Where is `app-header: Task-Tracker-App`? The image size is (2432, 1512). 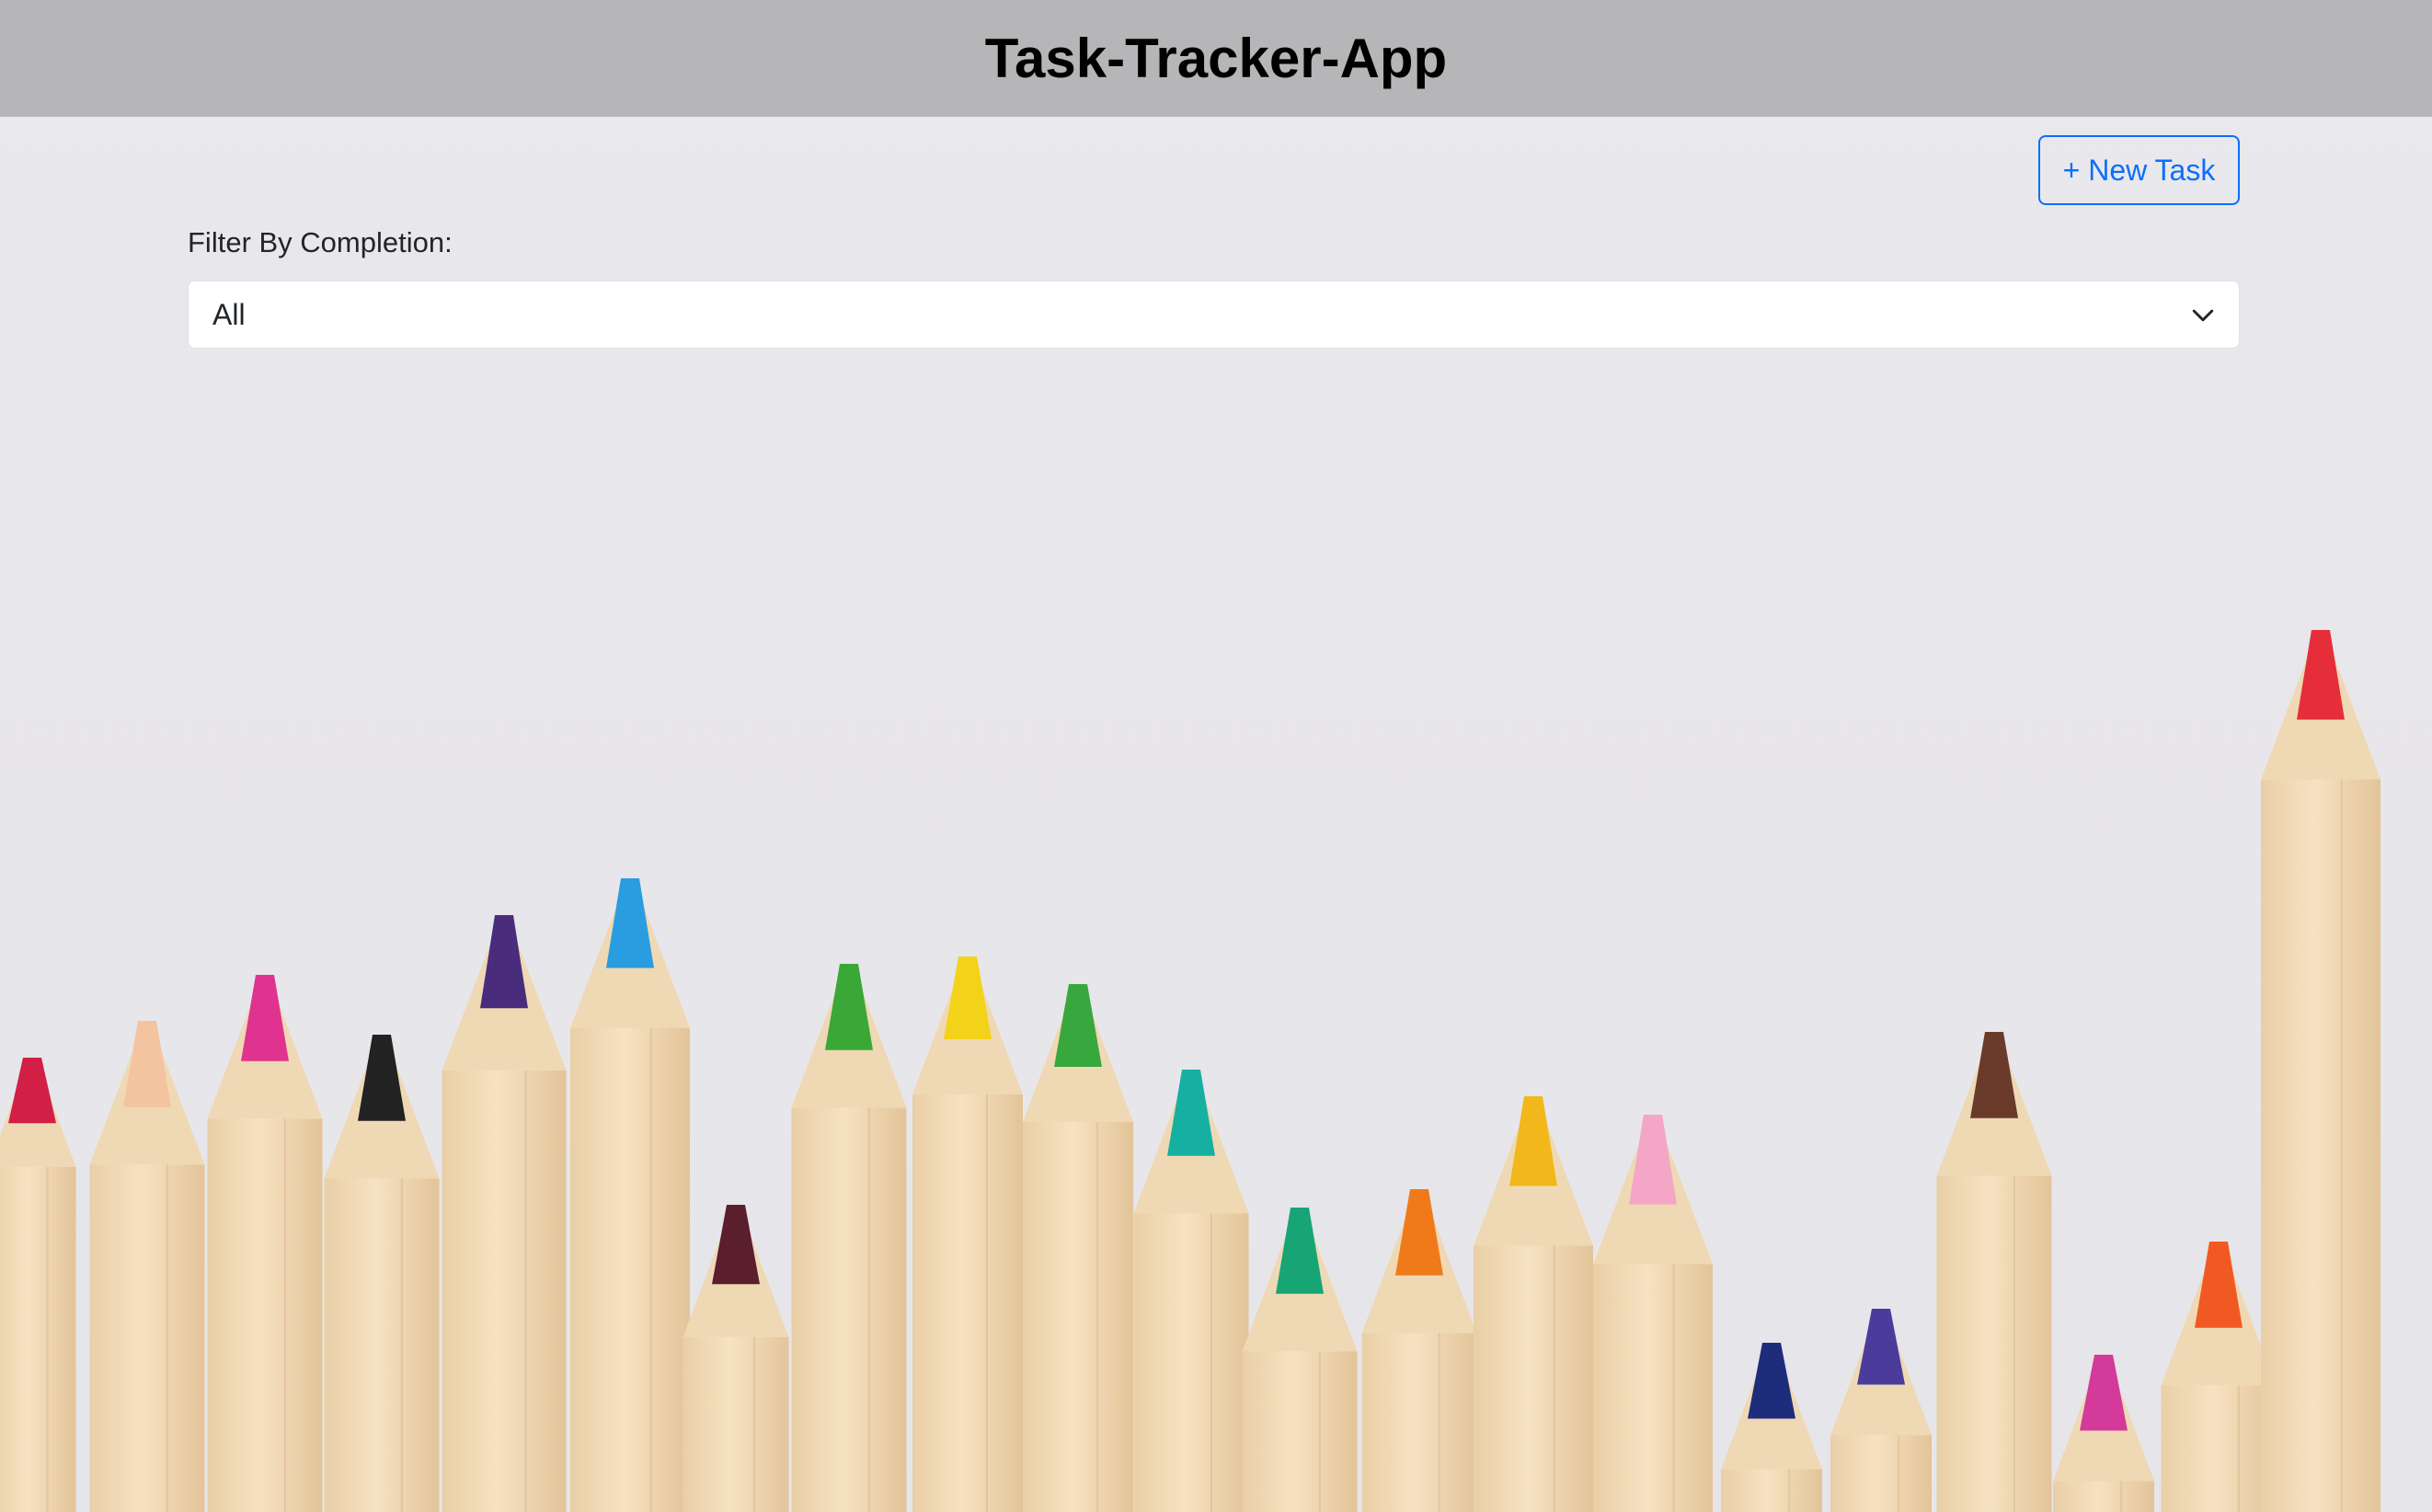
app-header: Task-Tracker-App is located at coordinates (1216, 58).